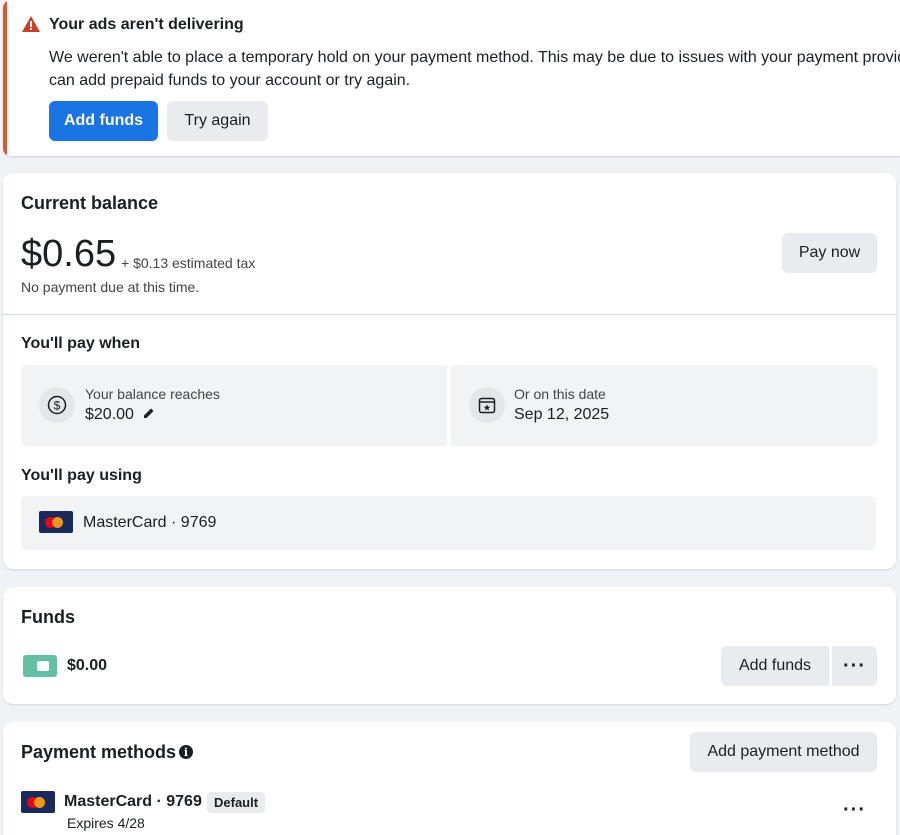  What do you see at coordinates (31, 24) in the screenshot?
I see `warning-icon` at bounding box center [31, 24].